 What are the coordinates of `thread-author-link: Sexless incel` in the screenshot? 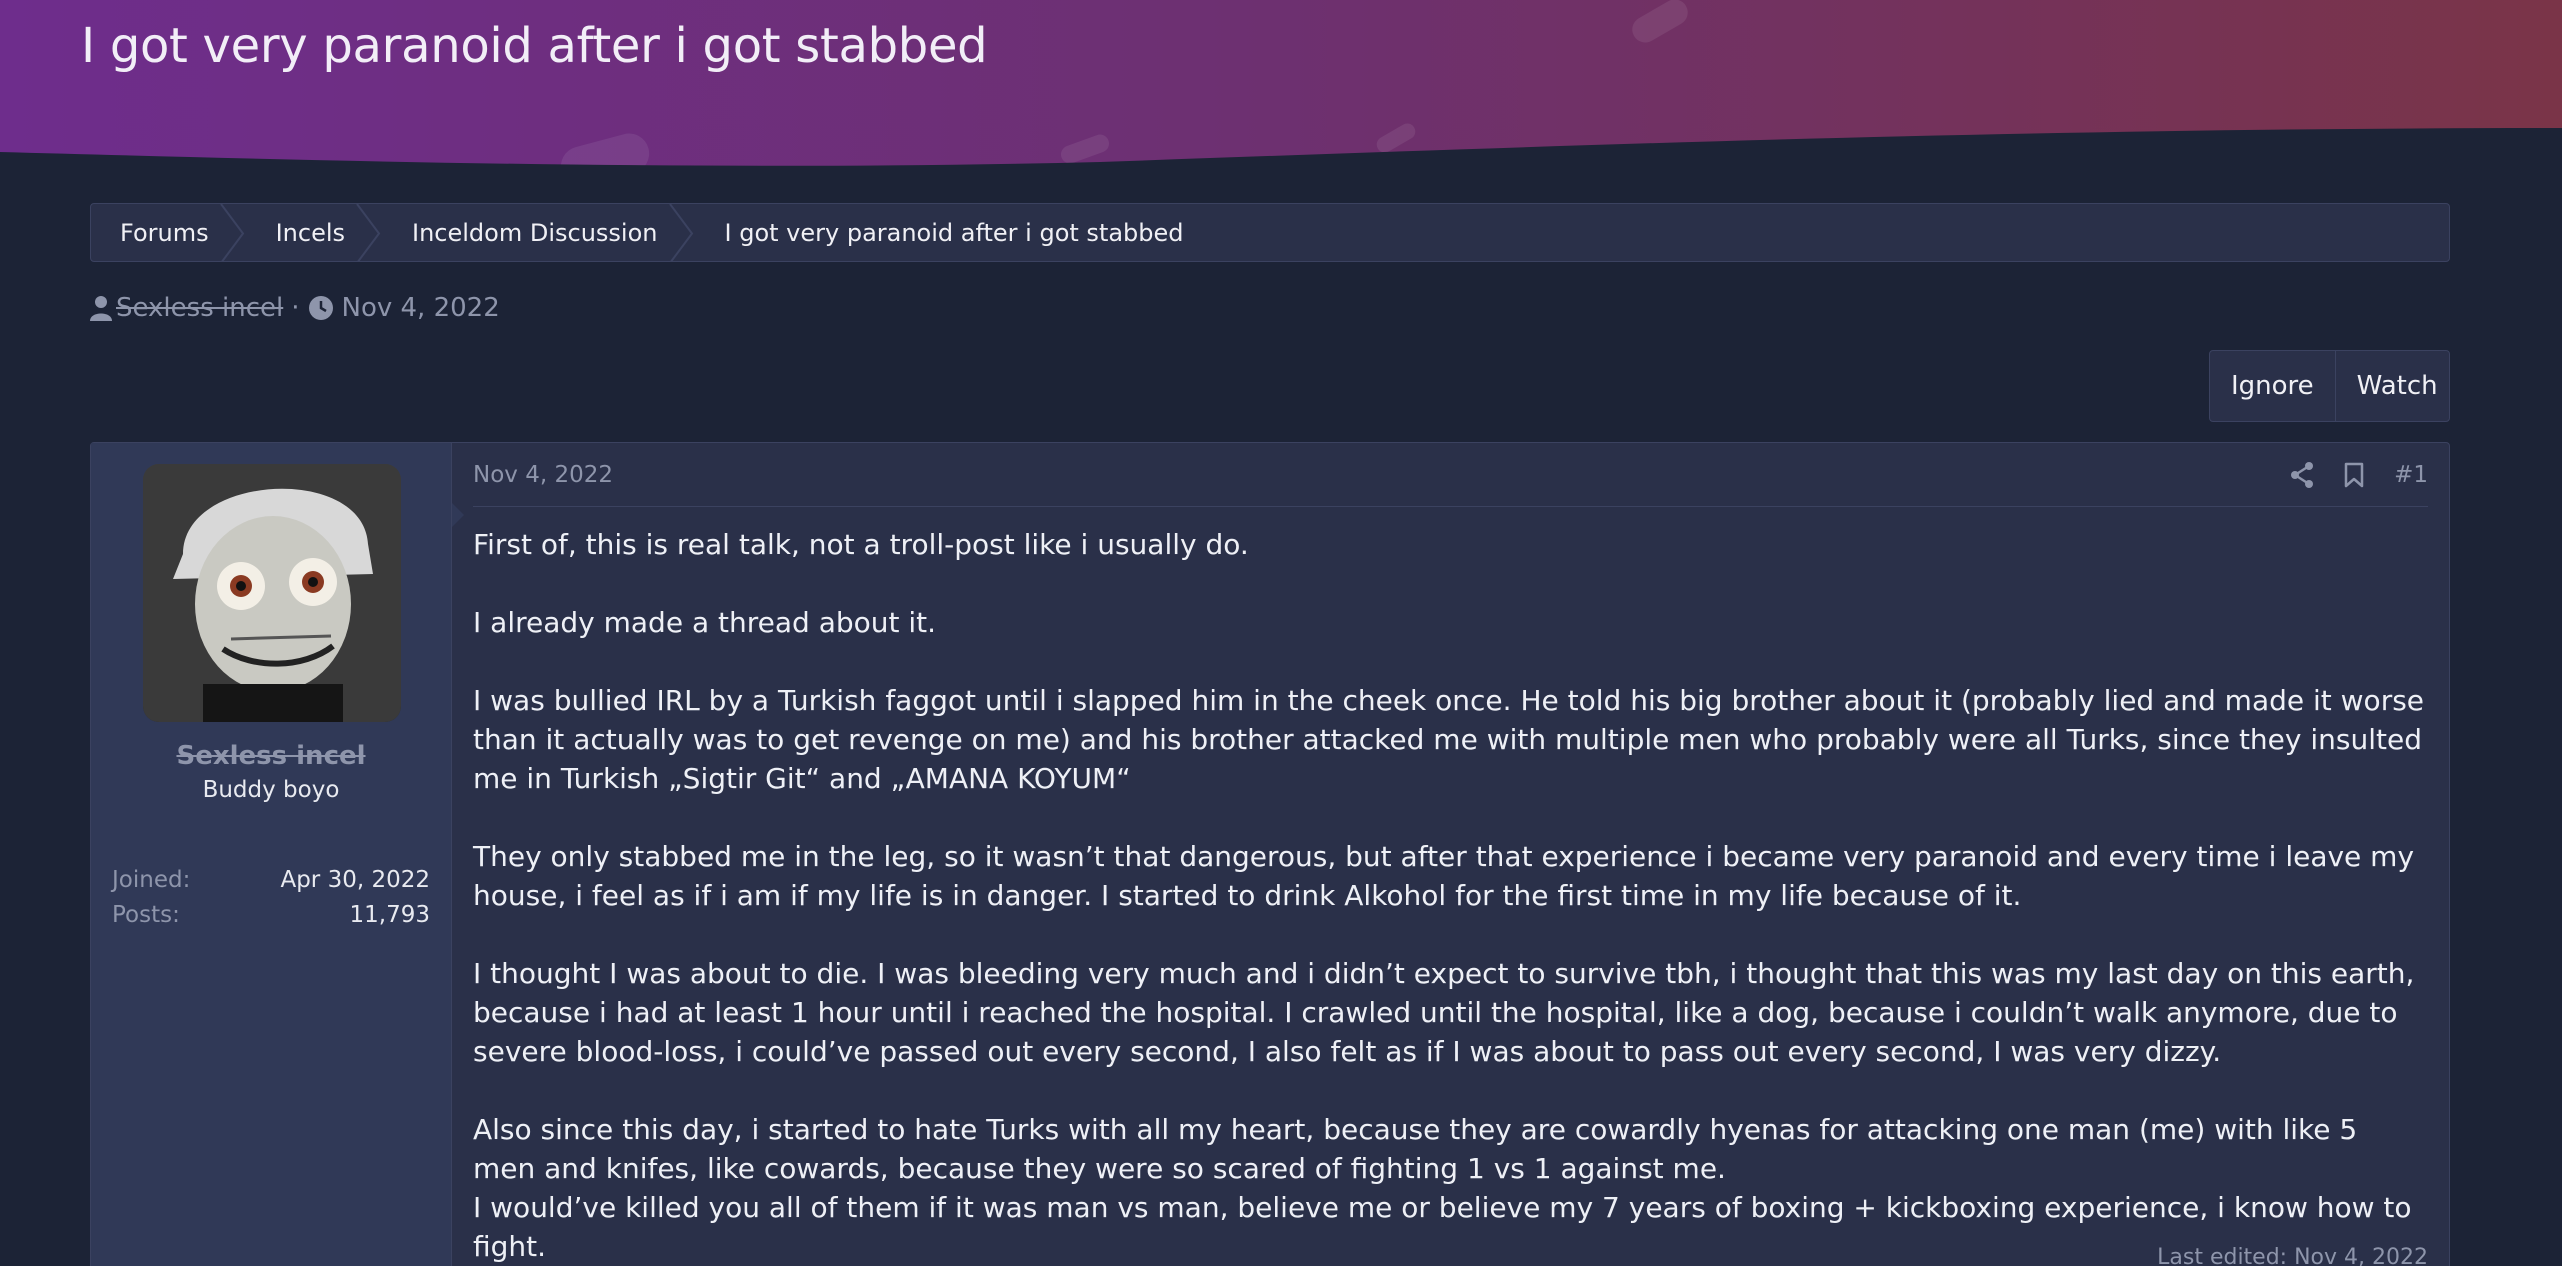 It's located at (199, 308).